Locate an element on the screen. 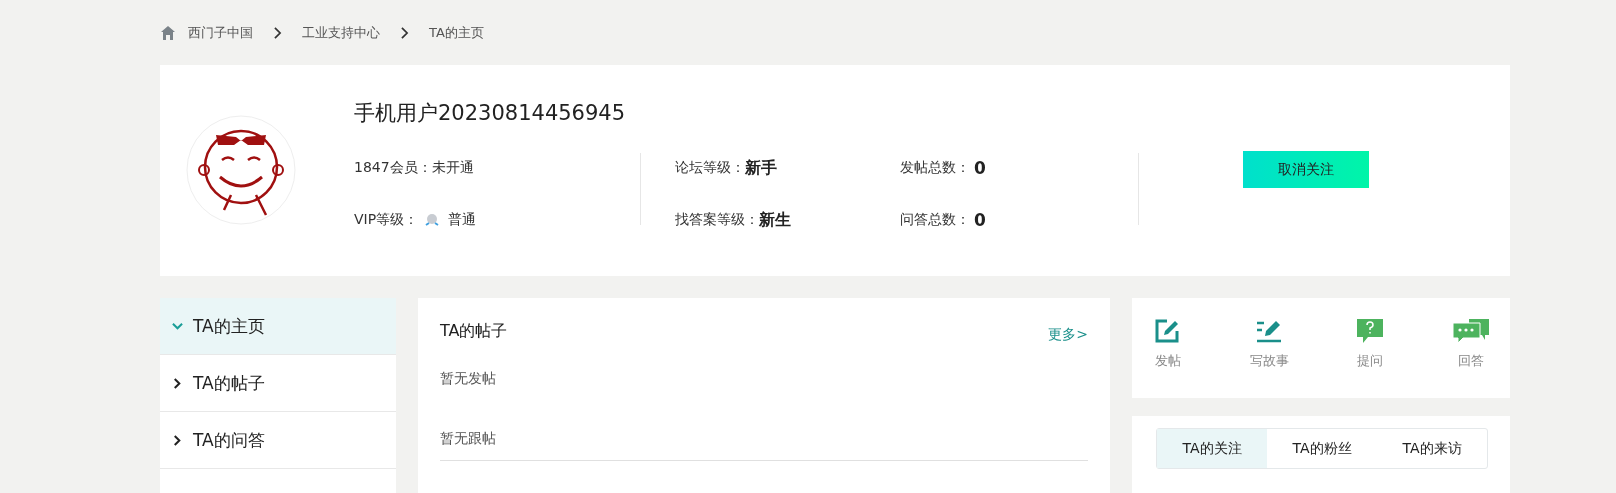  action-label: 写故事 is located at coordinates (1269, 361).